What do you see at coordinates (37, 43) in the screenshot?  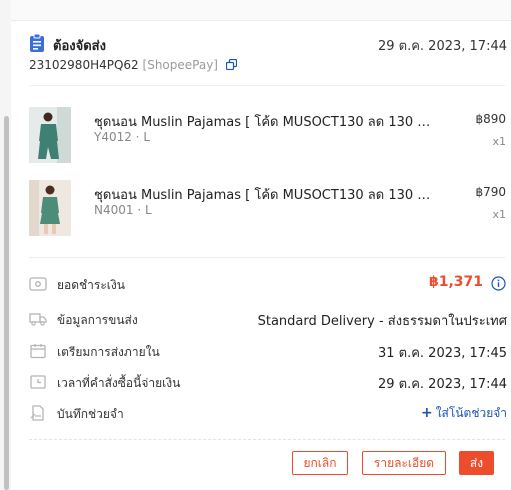 I see `clipboard-icon` at bounding box center [37, 43].